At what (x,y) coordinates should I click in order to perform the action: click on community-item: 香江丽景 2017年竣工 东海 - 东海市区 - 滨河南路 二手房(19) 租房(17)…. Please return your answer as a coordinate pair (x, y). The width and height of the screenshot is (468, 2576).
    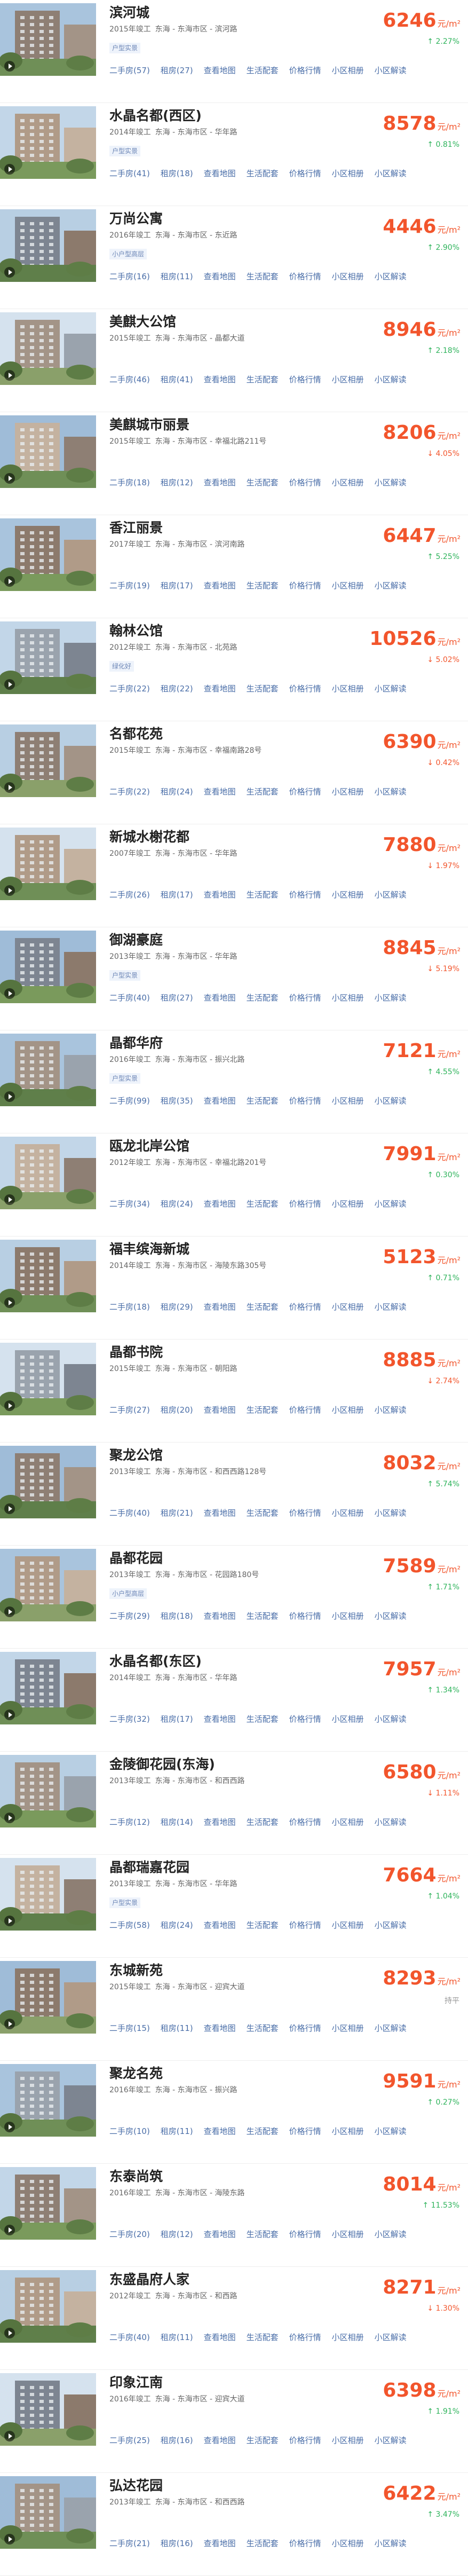
    Looking at the image, I should click on (234, 566).